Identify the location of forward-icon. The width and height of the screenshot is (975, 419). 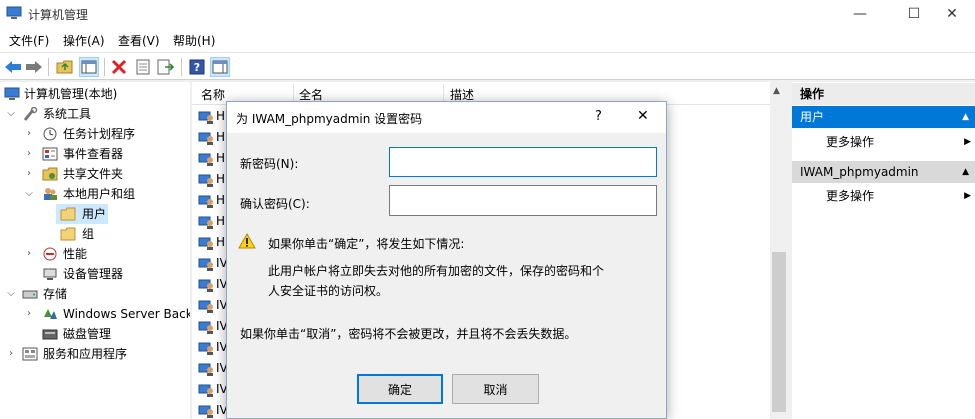
(34, 67).